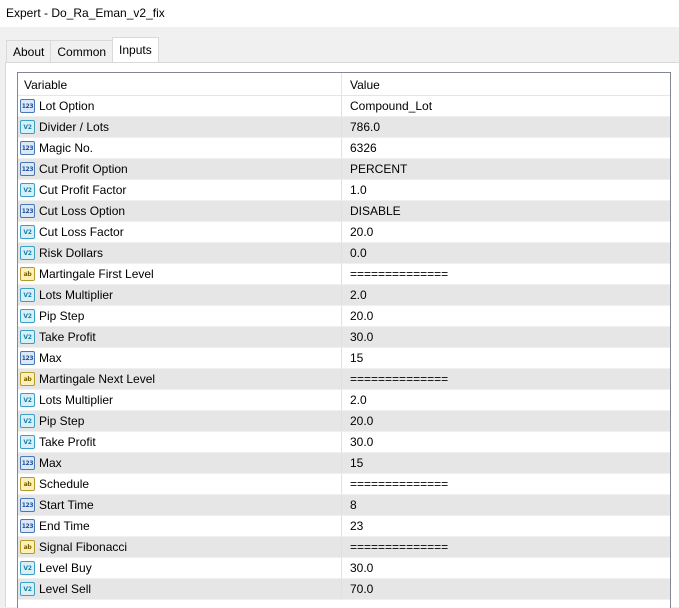  I want to click on table-row: 123 Magic No. 6326, so click(344, 148).